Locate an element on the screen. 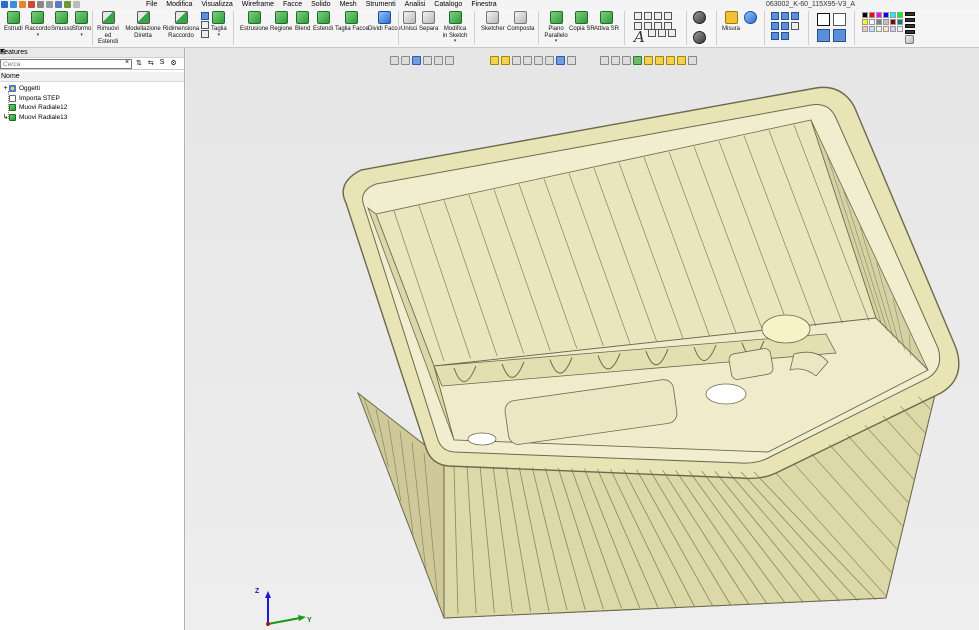 Image resolution: width=979 pixels, height=630 pixels. table-icon is located at coordinates (672, 33).